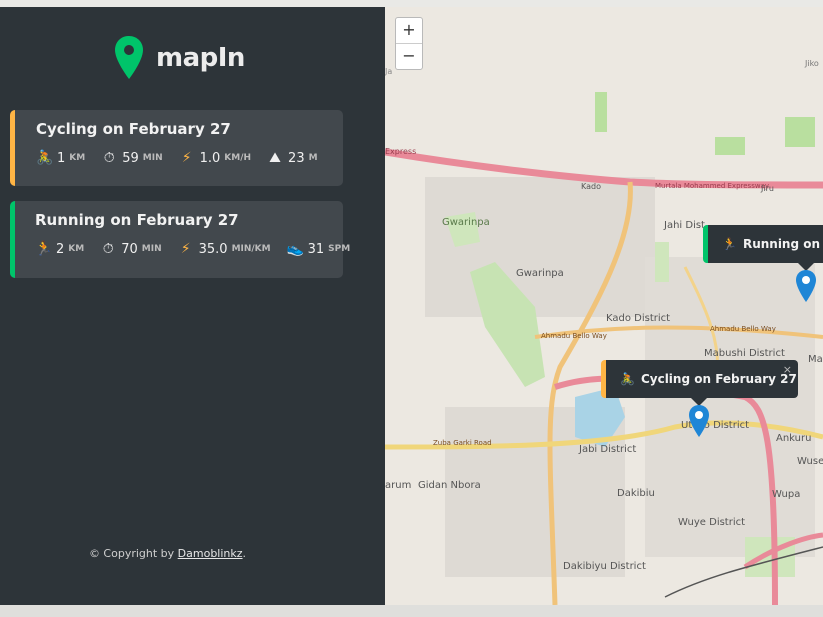 The width and height of the screenshot is (823, 617). I want to click on detail-unit: min/km, so click(251, 249).